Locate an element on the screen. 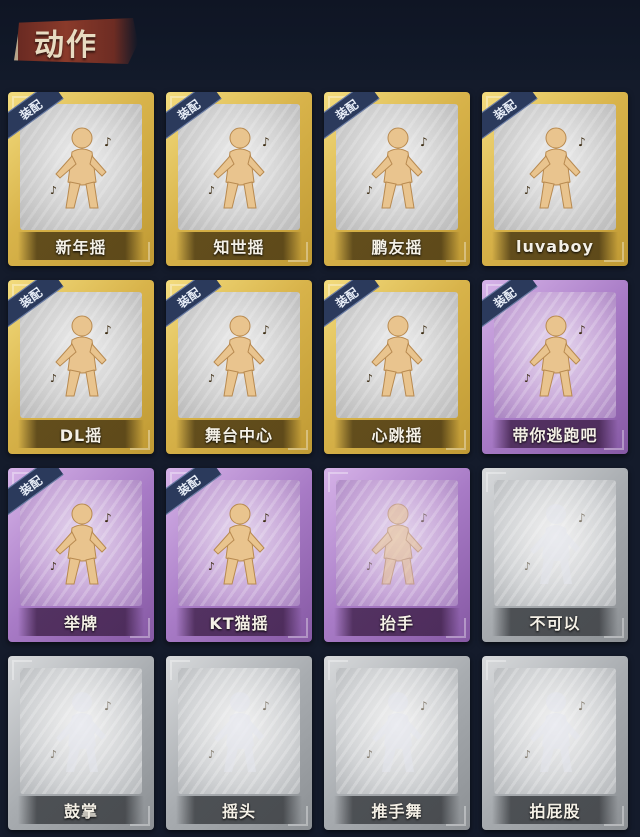  action-card: ♪ ♪ 推手舞 is located at coordinates (397, 743).